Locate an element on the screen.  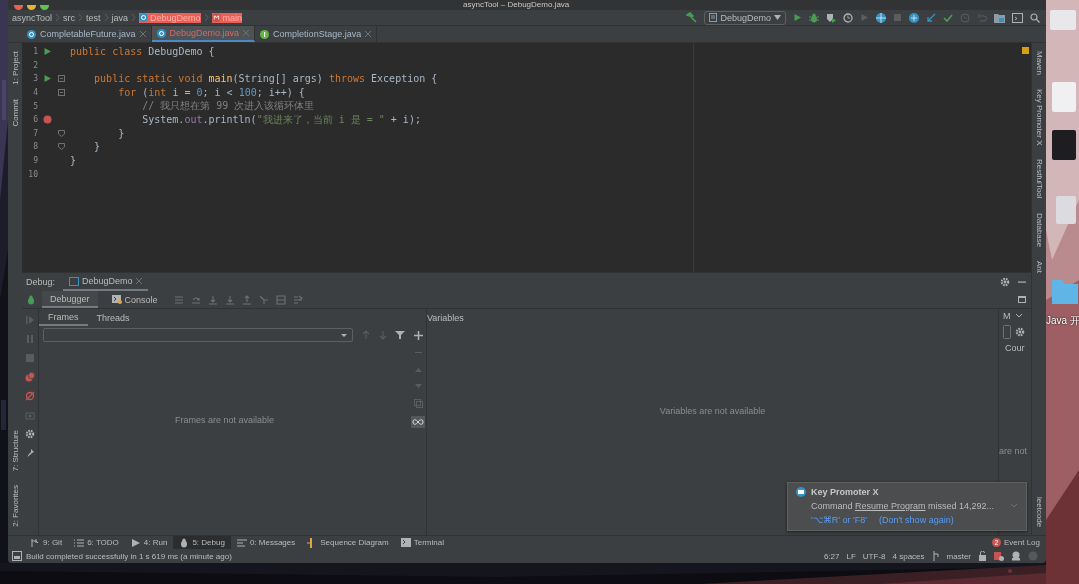
history-icon is located at coordinates (965, 17).